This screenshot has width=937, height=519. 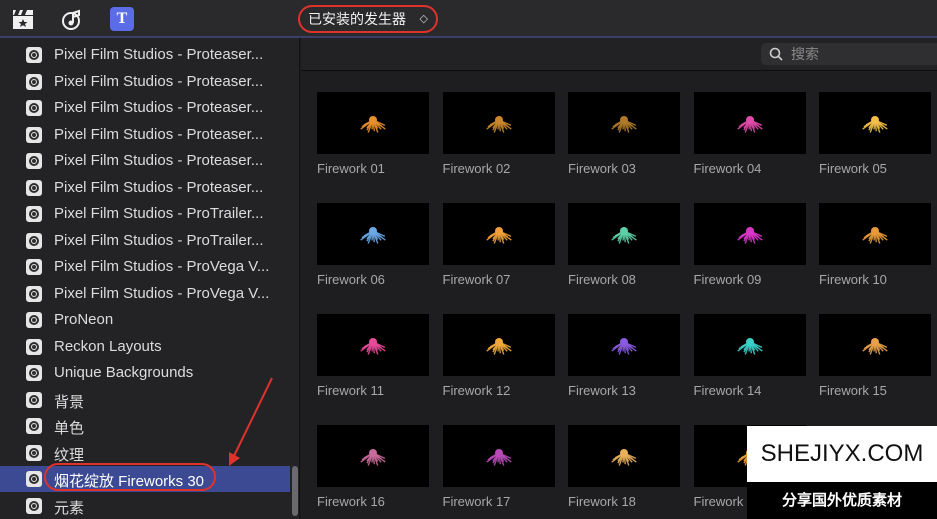 I want to click on generator-tile-label: Firework 10, so click(x=853, y=279).